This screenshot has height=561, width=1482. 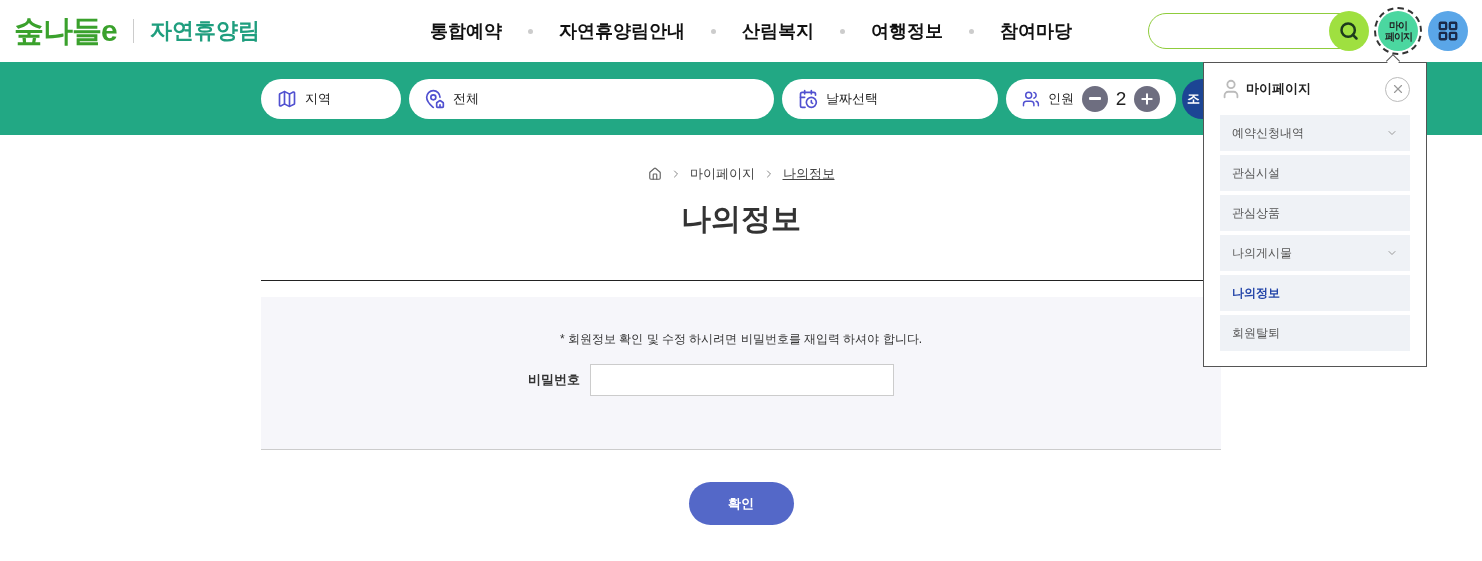 I want to click on menu-button, so click(x=1448, y=31).